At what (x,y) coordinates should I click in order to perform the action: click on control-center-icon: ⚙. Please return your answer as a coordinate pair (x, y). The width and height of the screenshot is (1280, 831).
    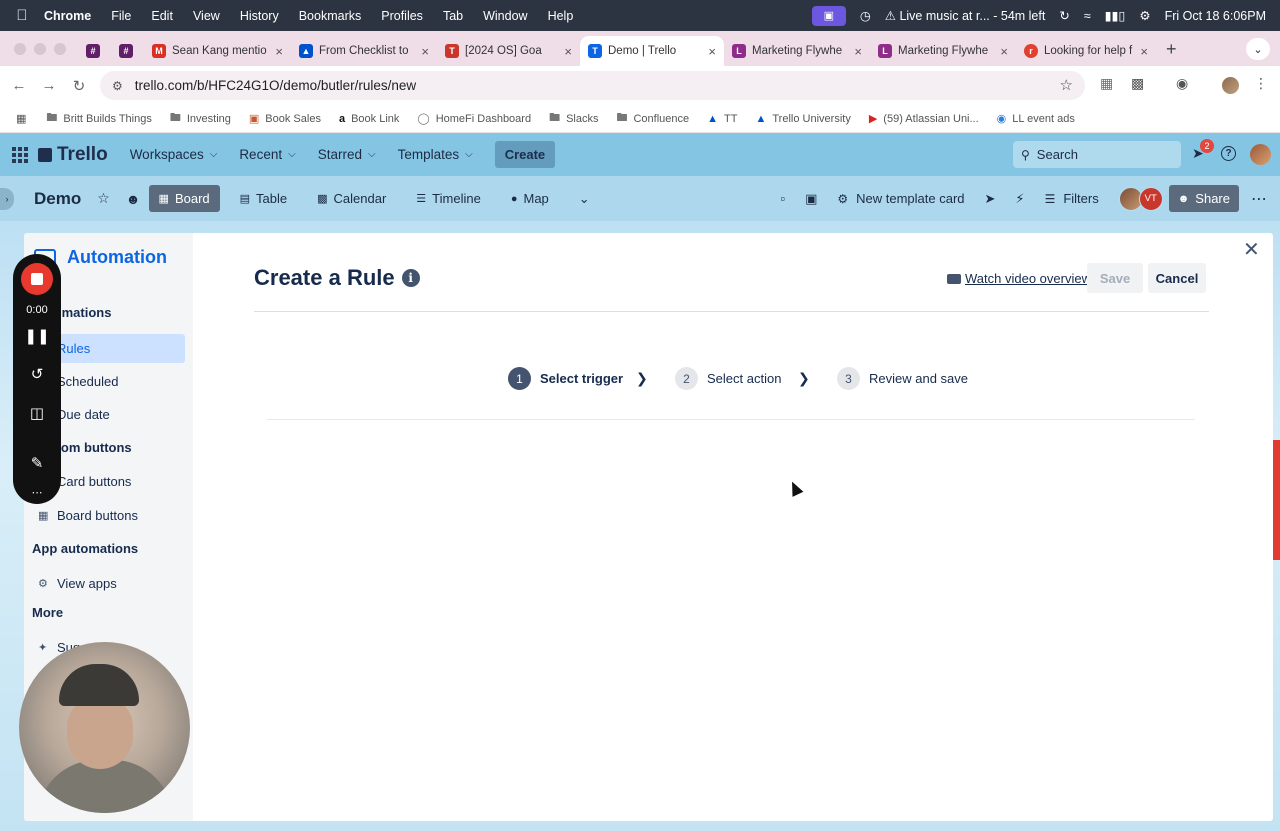
    Looking at the image, I should click on (1144, 15).